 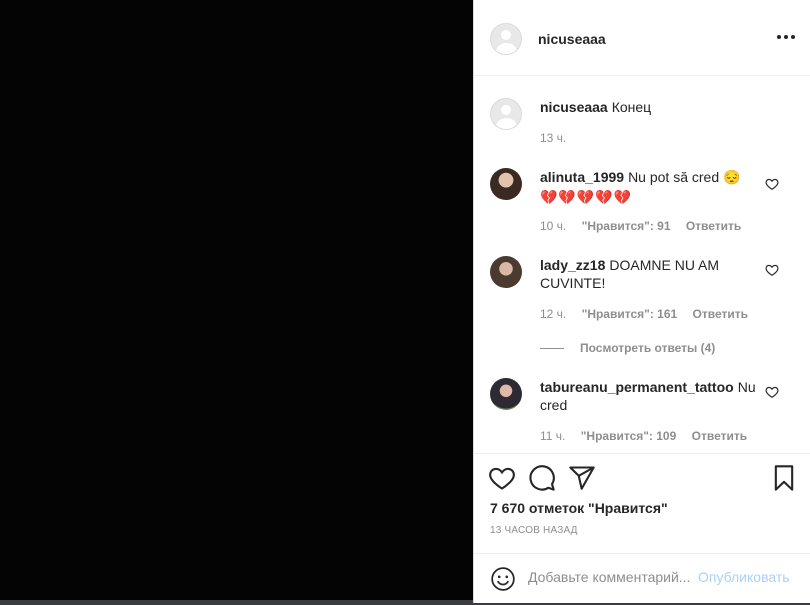 What do you see at coordinates (784, 478) in the screenshot?
I see `bookmark-icon` at bounding box center [784, 478].